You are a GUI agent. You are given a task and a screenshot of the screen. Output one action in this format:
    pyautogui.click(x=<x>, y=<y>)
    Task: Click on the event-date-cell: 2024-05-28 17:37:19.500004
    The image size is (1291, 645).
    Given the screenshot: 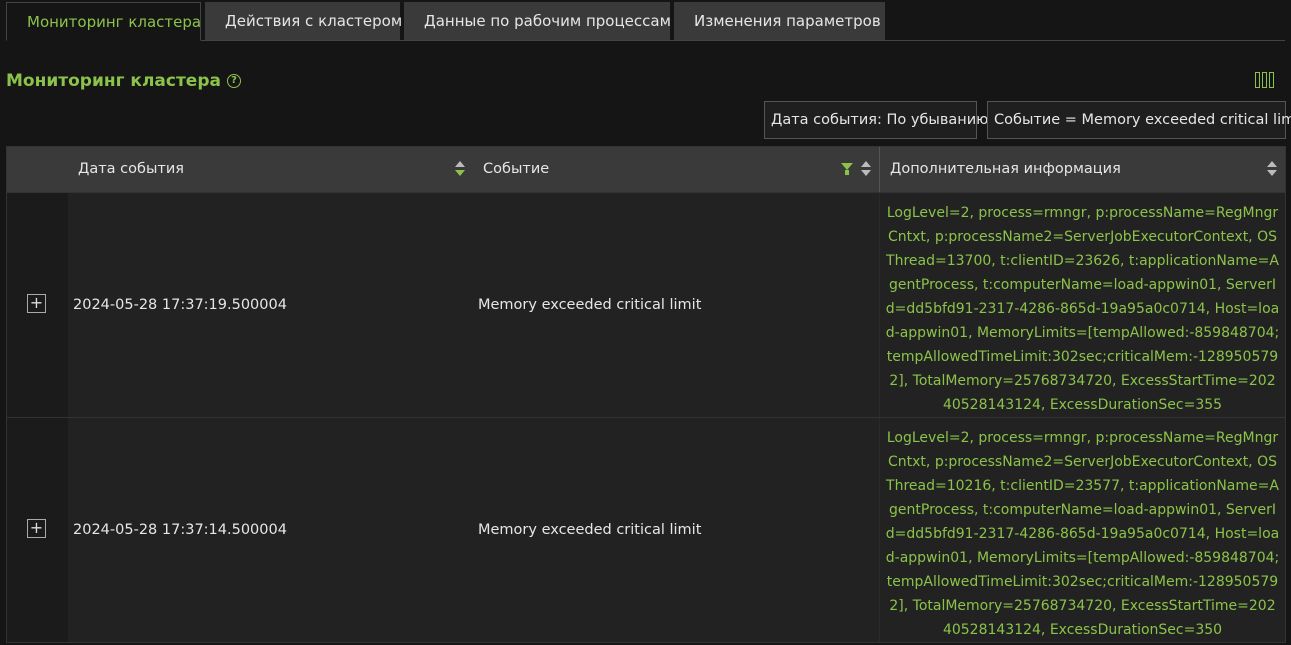 What is the action you would take?
    pyautogui.click(x=270, y=305)
    